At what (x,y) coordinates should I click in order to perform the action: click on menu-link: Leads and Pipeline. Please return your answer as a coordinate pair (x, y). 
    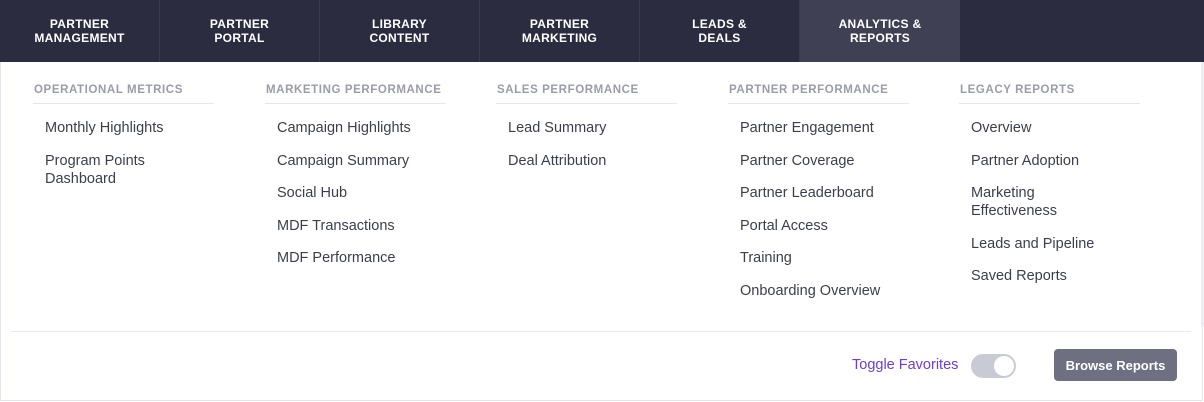
    Looking at the image, I should click on (1046, 244).